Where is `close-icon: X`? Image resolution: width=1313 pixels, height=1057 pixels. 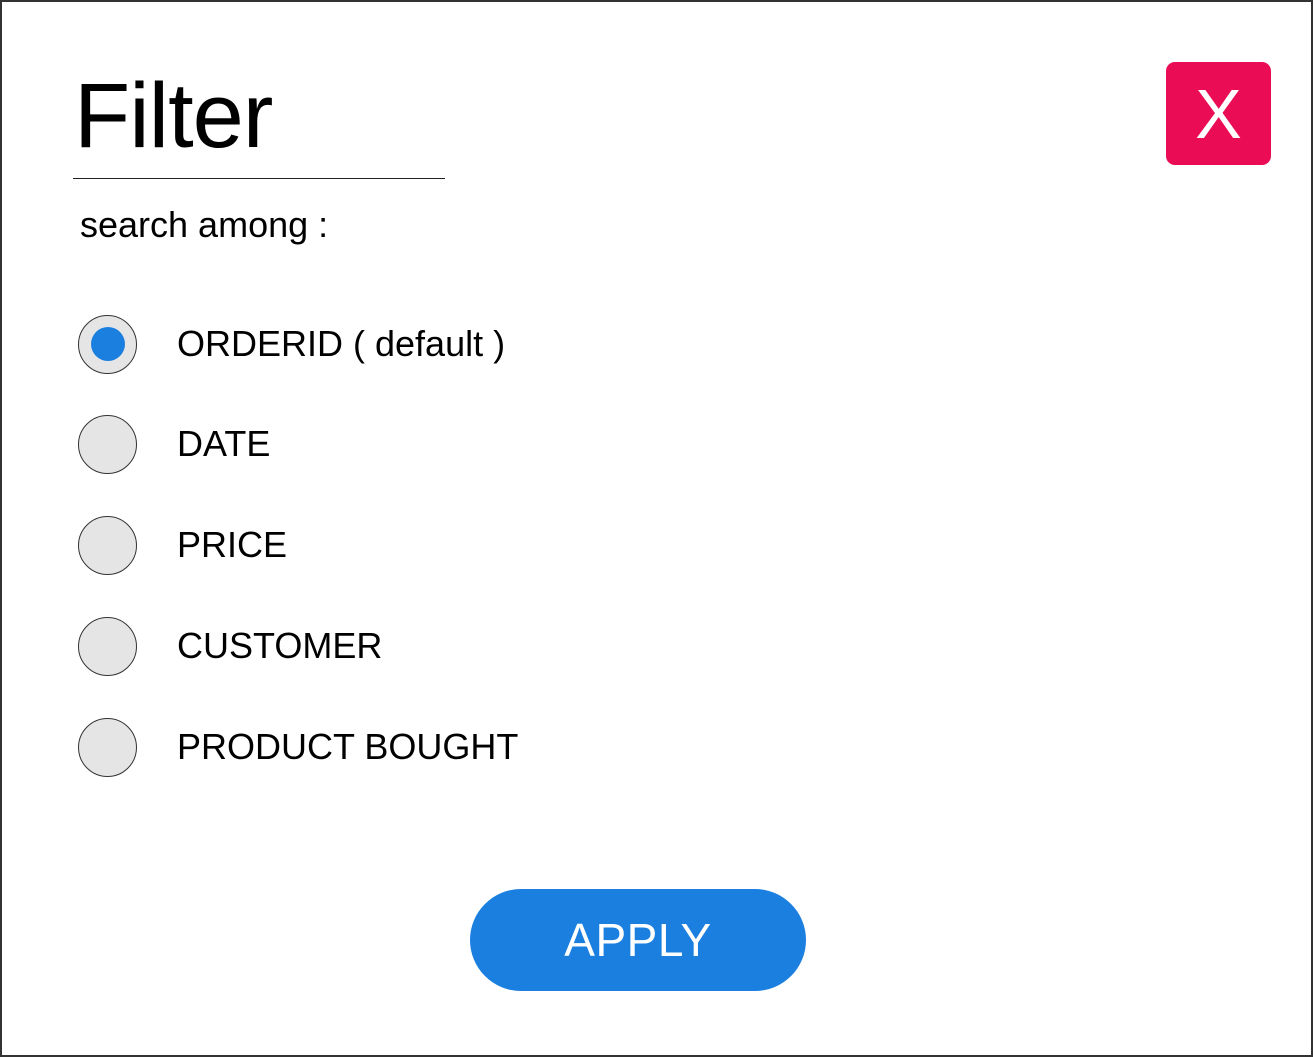
close-icon: X is located at coordinates (1218, 113).